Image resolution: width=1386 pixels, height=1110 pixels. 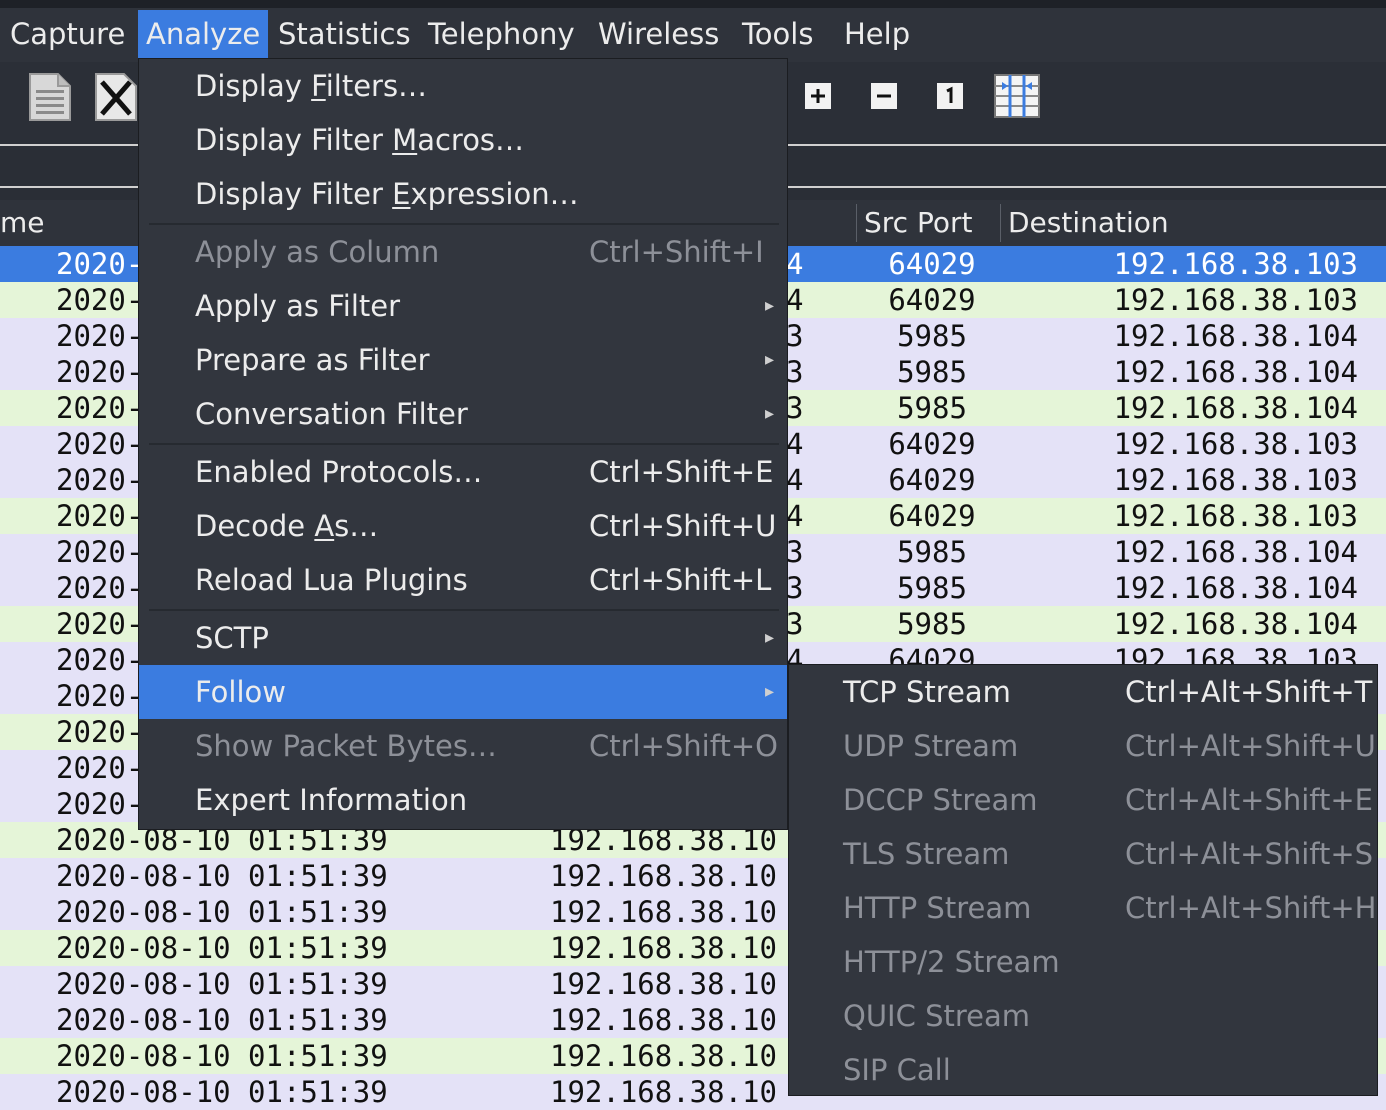 What do you see at coordinates (344, 34) in the screenshot?
I see `menu-statistics: Statistics` at bounding box center [344, 34].